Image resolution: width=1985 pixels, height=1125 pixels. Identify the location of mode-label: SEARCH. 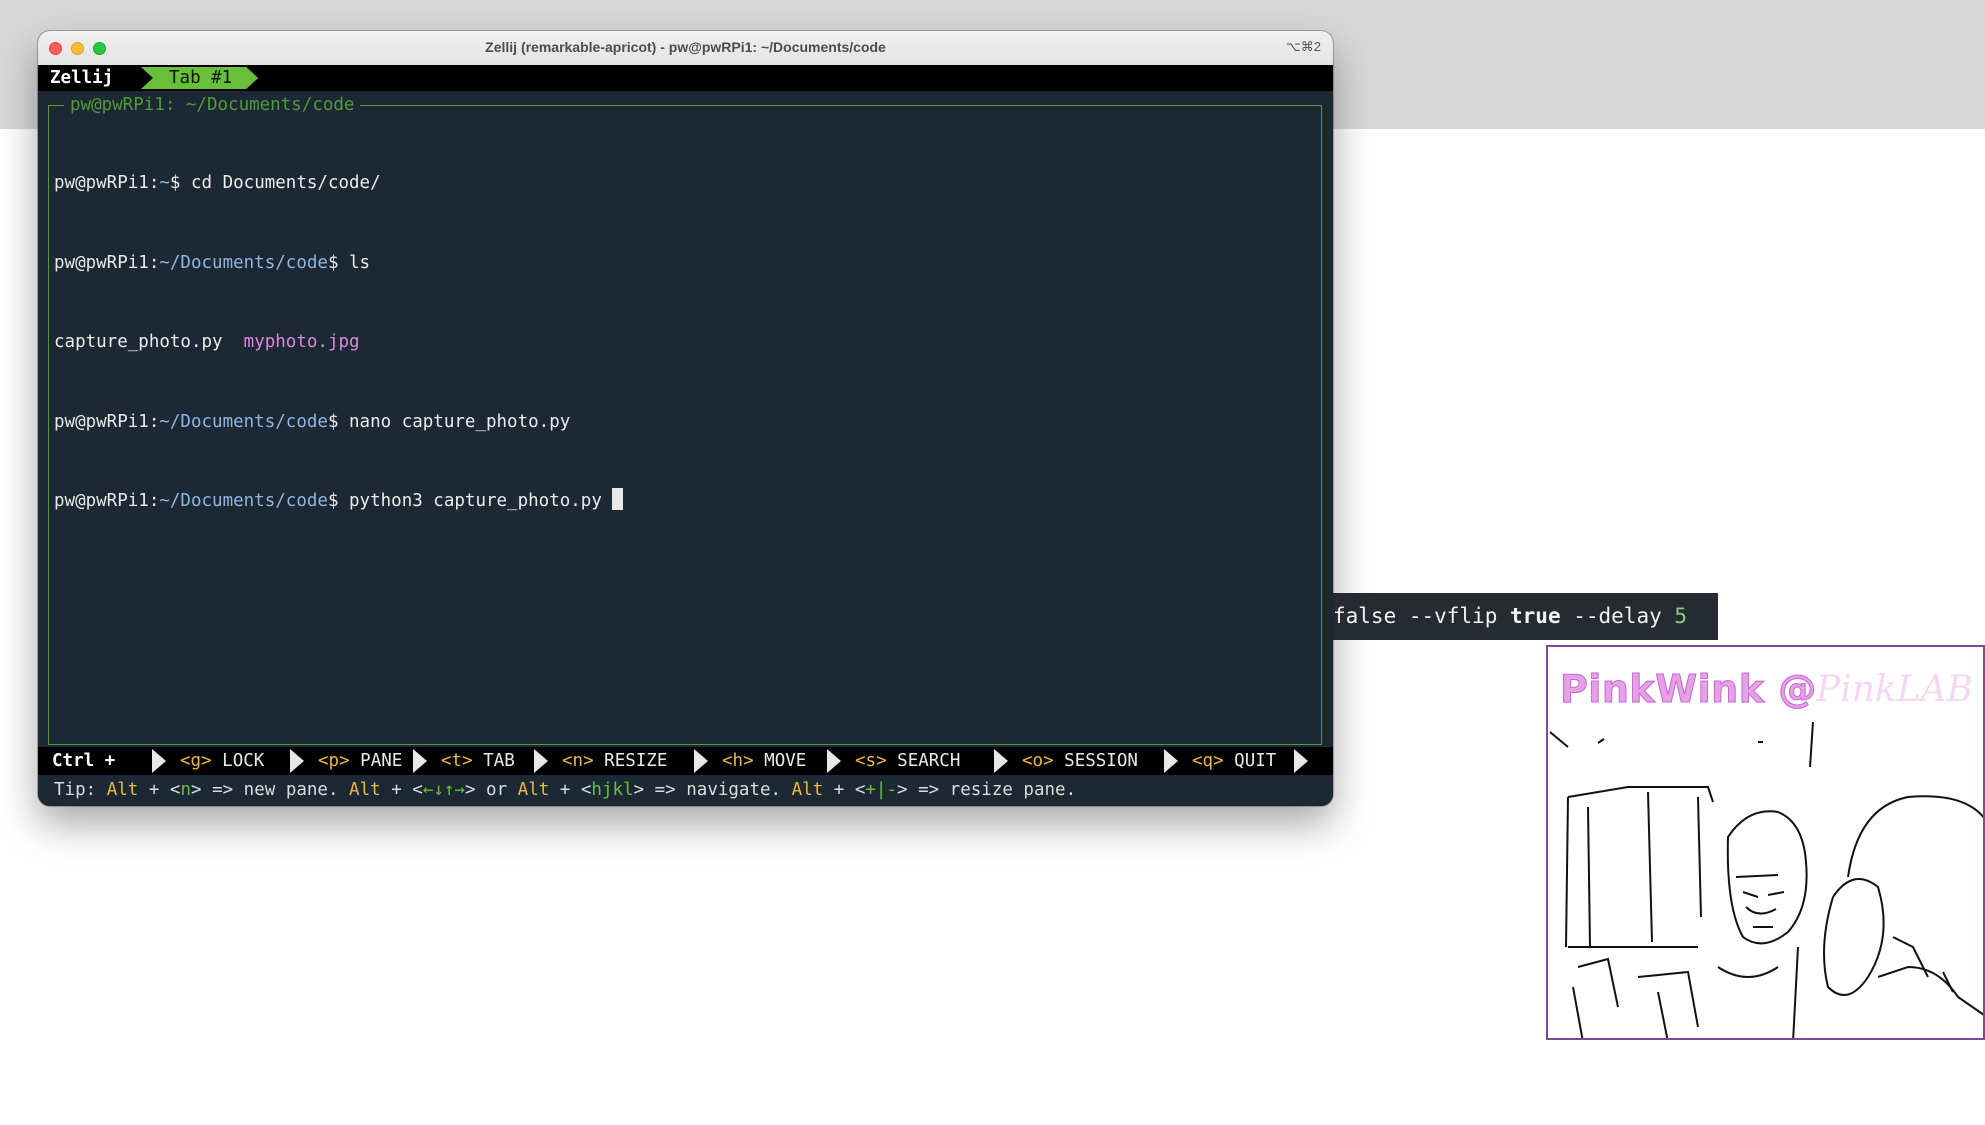
(929, 761).